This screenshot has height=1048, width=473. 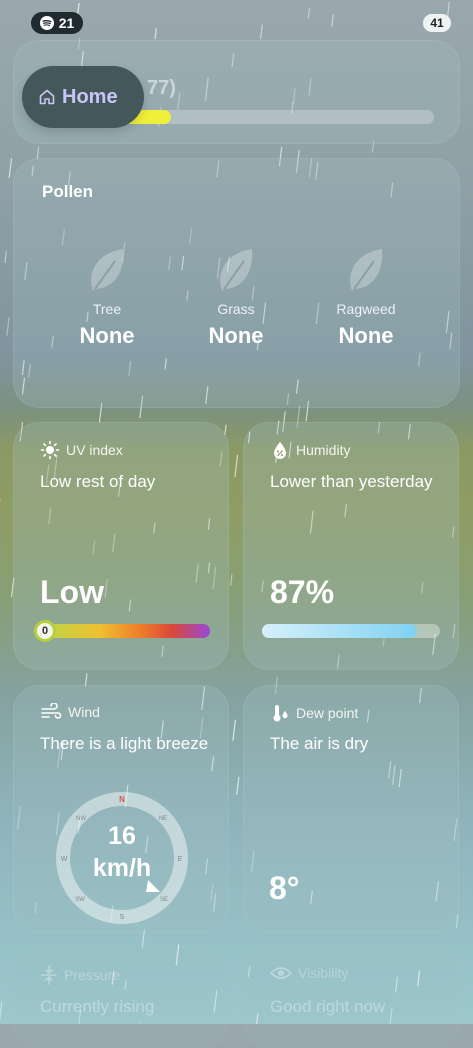 I want to click on pressure-description: Currently rising, so click(x=130, y=1006).